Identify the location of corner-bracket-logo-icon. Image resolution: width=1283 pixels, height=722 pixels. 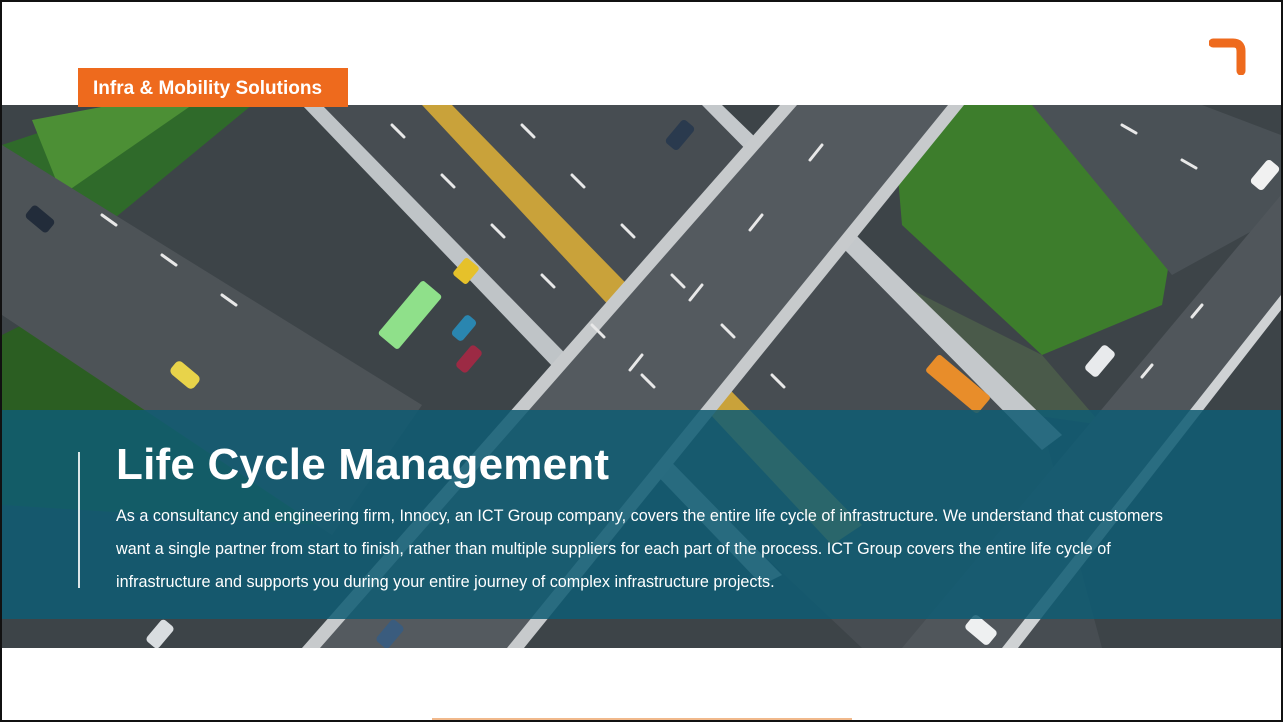
(1227, 56).